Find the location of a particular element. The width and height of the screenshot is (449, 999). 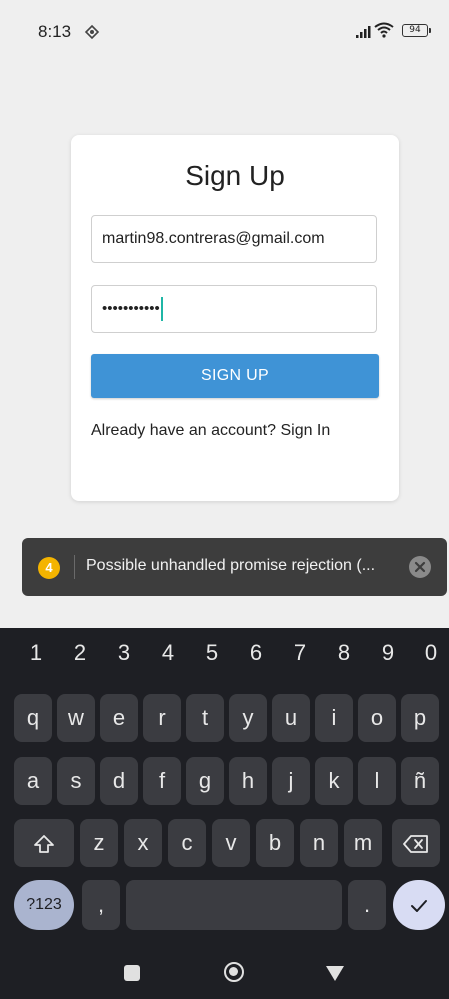

back-icon is located at coordinates (335, 973).